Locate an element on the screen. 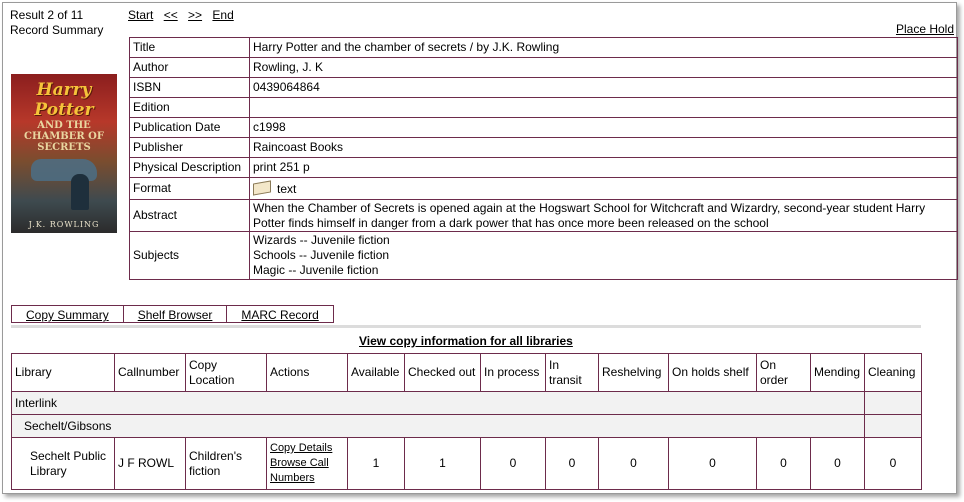  col-header-callnumber: Callnumber is located at coordinates (150, 372).